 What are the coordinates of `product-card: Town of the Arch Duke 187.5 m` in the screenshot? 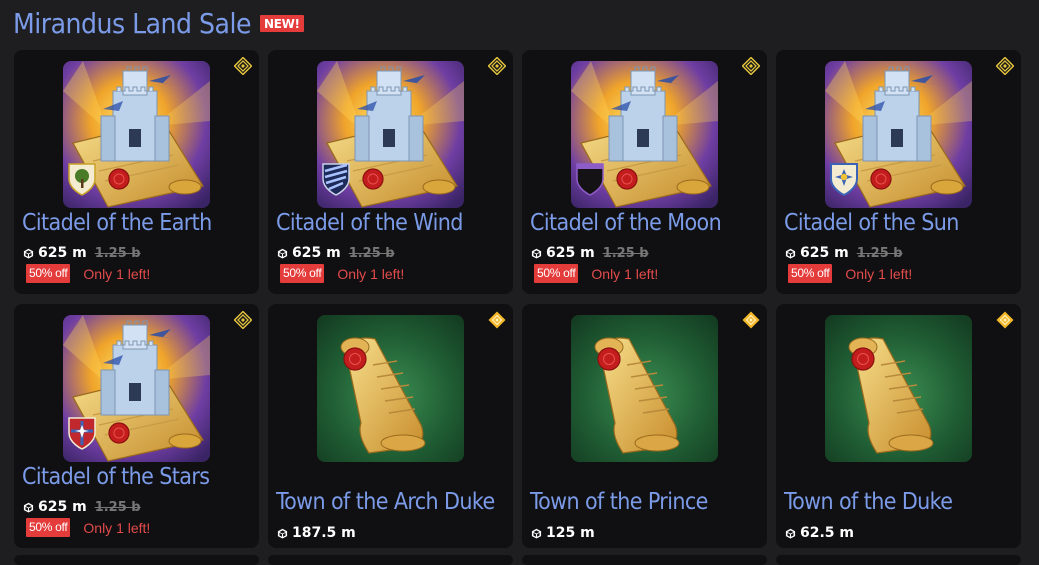 It's located at (390, 426).